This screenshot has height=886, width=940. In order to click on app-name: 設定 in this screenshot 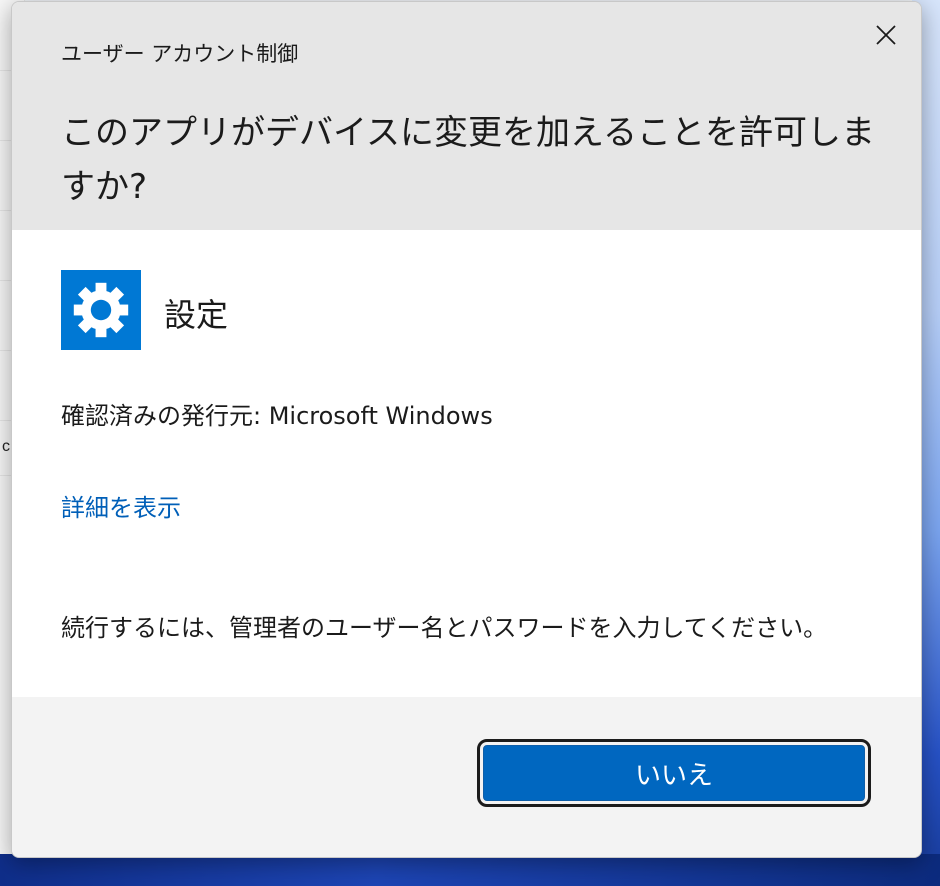, I will do `click(196, 315)`.